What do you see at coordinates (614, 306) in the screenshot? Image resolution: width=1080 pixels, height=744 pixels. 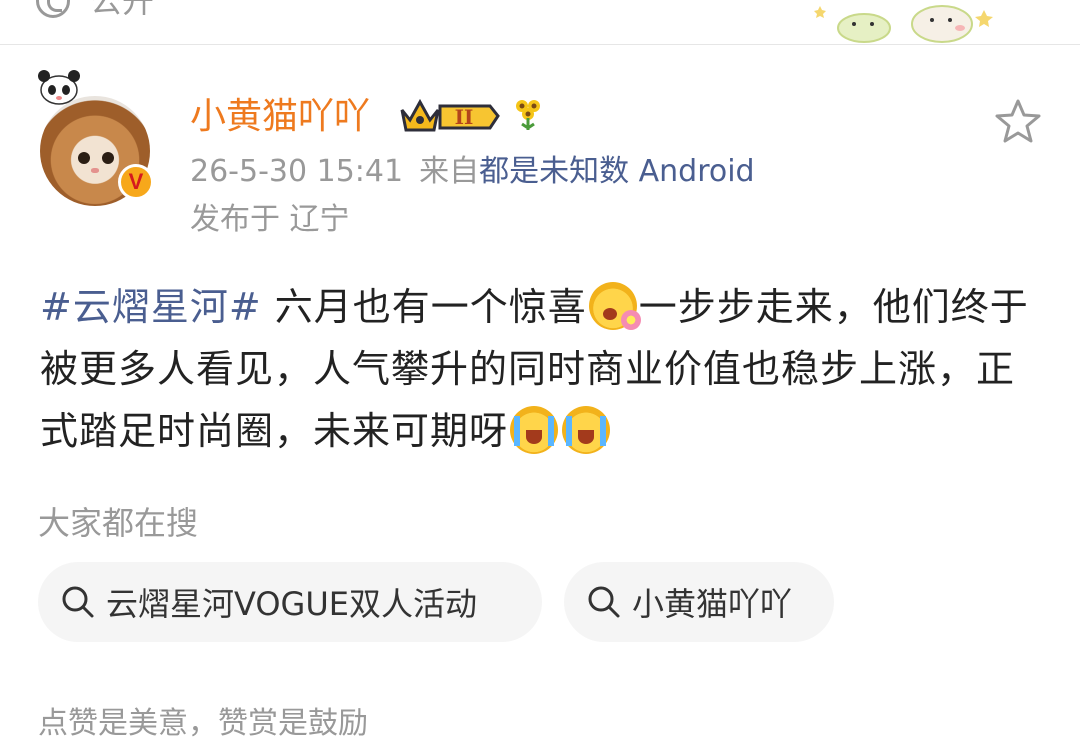 I see `surprise-emoji-icon` at bounding box center [614, 306].